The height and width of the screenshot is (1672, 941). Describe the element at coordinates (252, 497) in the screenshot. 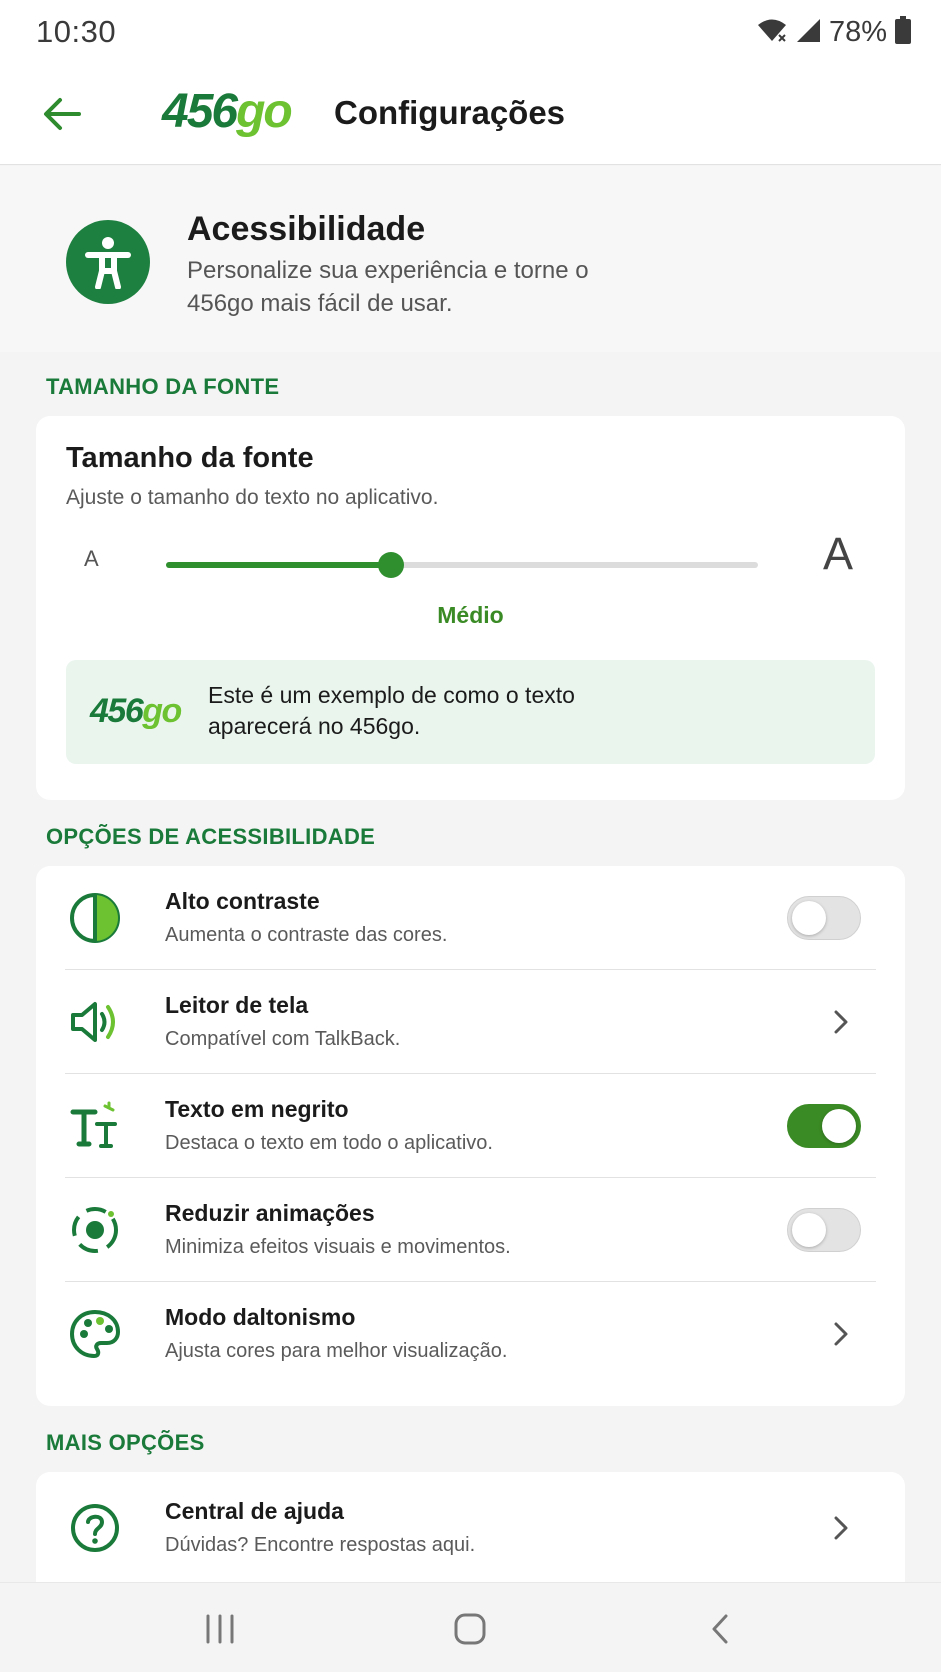

I see `font-size-subtitle: Ajuste o tamanho do texto no aplicativo.` at that location.